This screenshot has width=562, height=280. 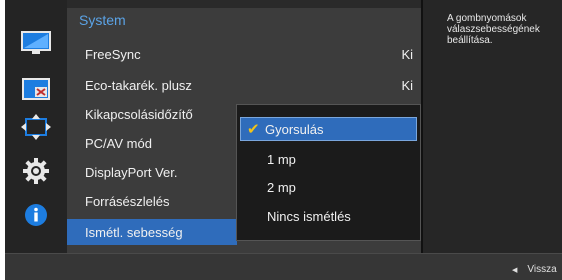 I want to click on menu-item-label: Kikapcsolásidőzítő, so click(x=139, y=114).